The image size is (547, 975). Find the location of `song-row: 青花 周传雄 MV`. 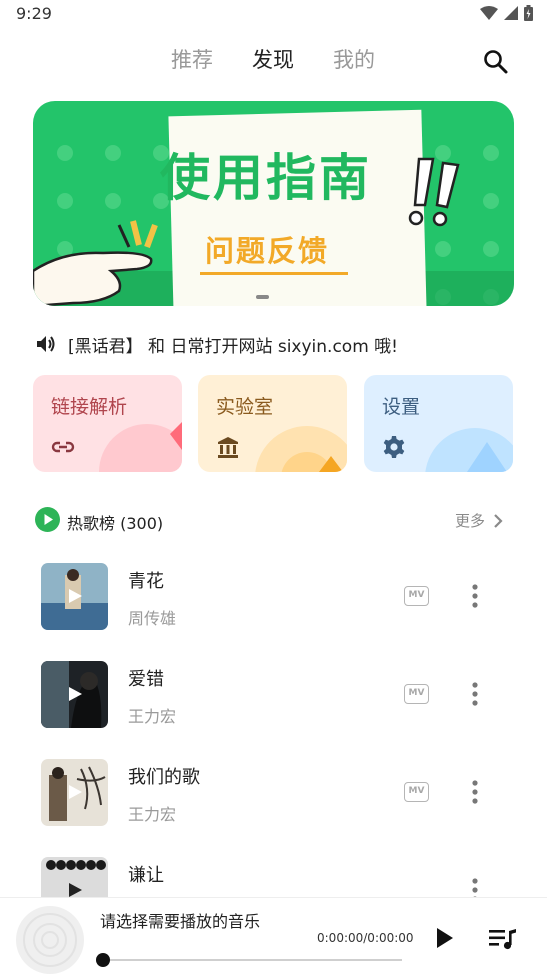

song-row: 青花 周传雄 MV is located at coordinates (273, 597).